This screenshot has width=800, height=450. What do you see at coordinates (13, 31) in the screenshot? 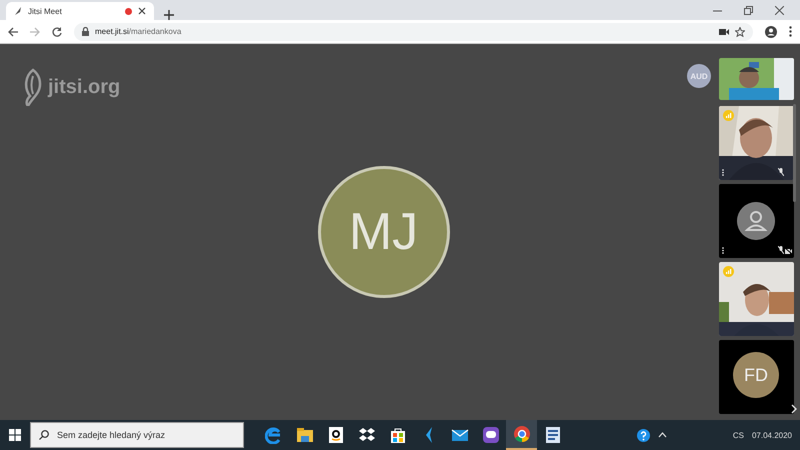
I see `back-icon` at bounding box center [13, 31].